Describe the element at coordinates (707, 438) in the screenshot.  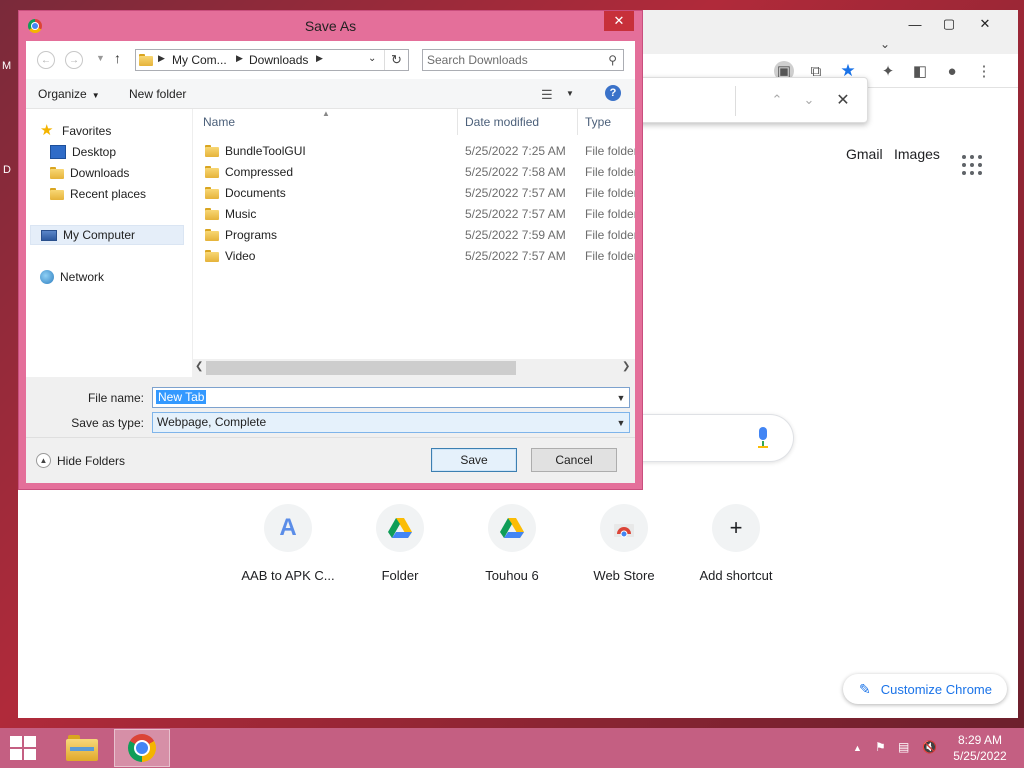
I see `google-search-box` at that location.